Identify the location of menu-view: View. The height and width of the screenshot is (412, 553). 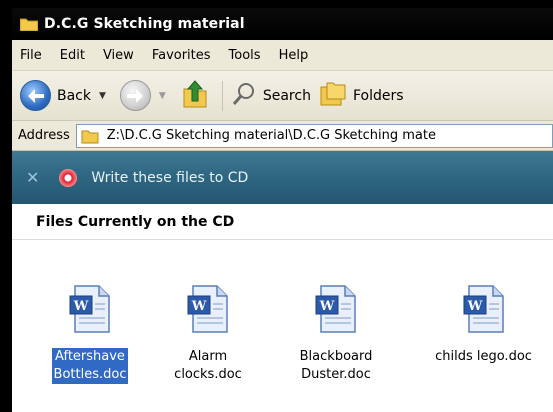
(118, 55).